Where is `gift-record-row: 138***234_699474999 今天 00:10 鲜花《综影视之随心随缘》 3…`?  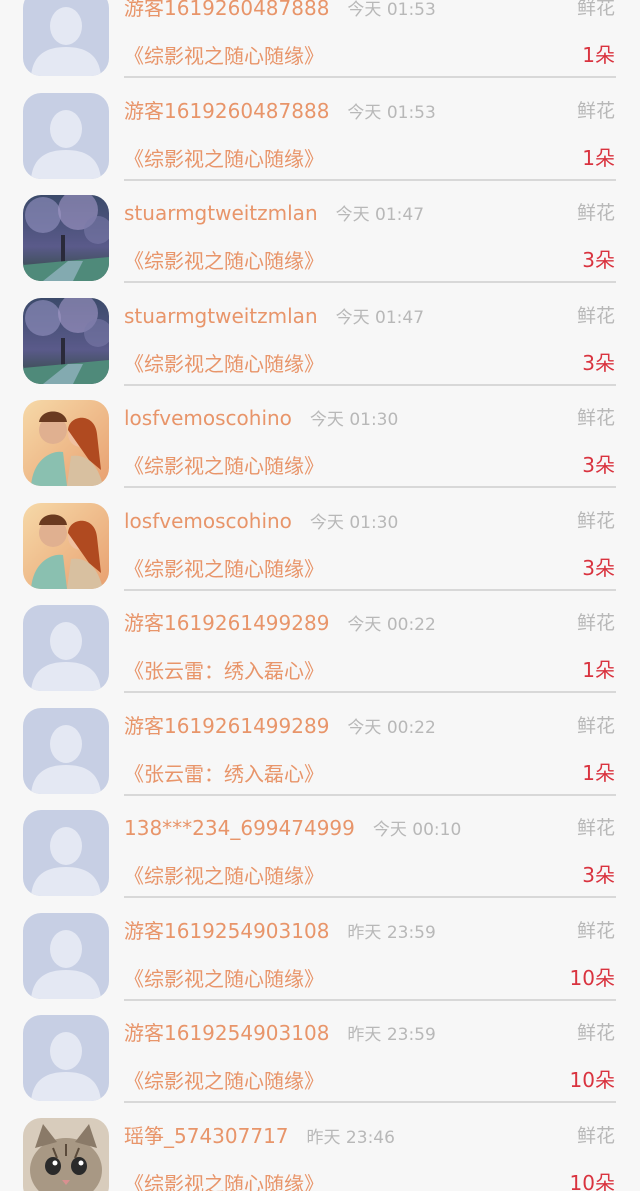
gift-record-row: 138***234_699474999 今天 00:10 鲜花《综影视之随心随缘》 3… is located at coordinates (320, 853).